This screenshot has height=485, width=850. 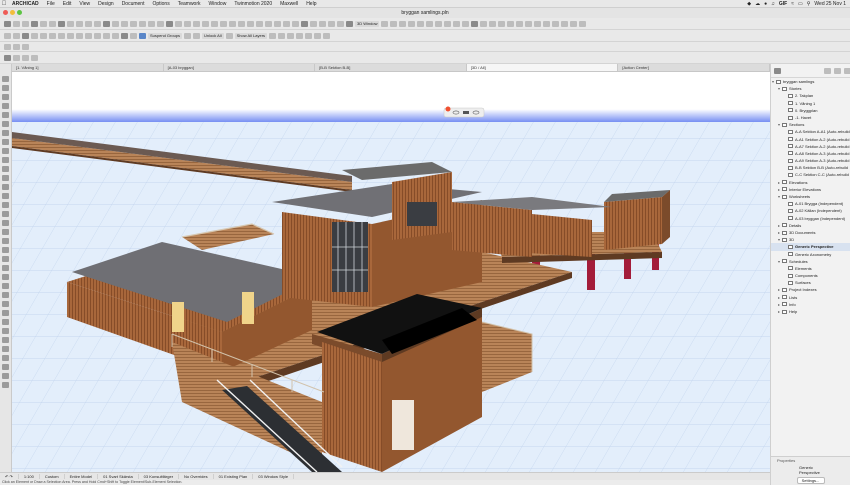 What do you see at coordinates (79, 35) in the screenshot?
I see `polyline-icon` at bounding box center [79, 35].